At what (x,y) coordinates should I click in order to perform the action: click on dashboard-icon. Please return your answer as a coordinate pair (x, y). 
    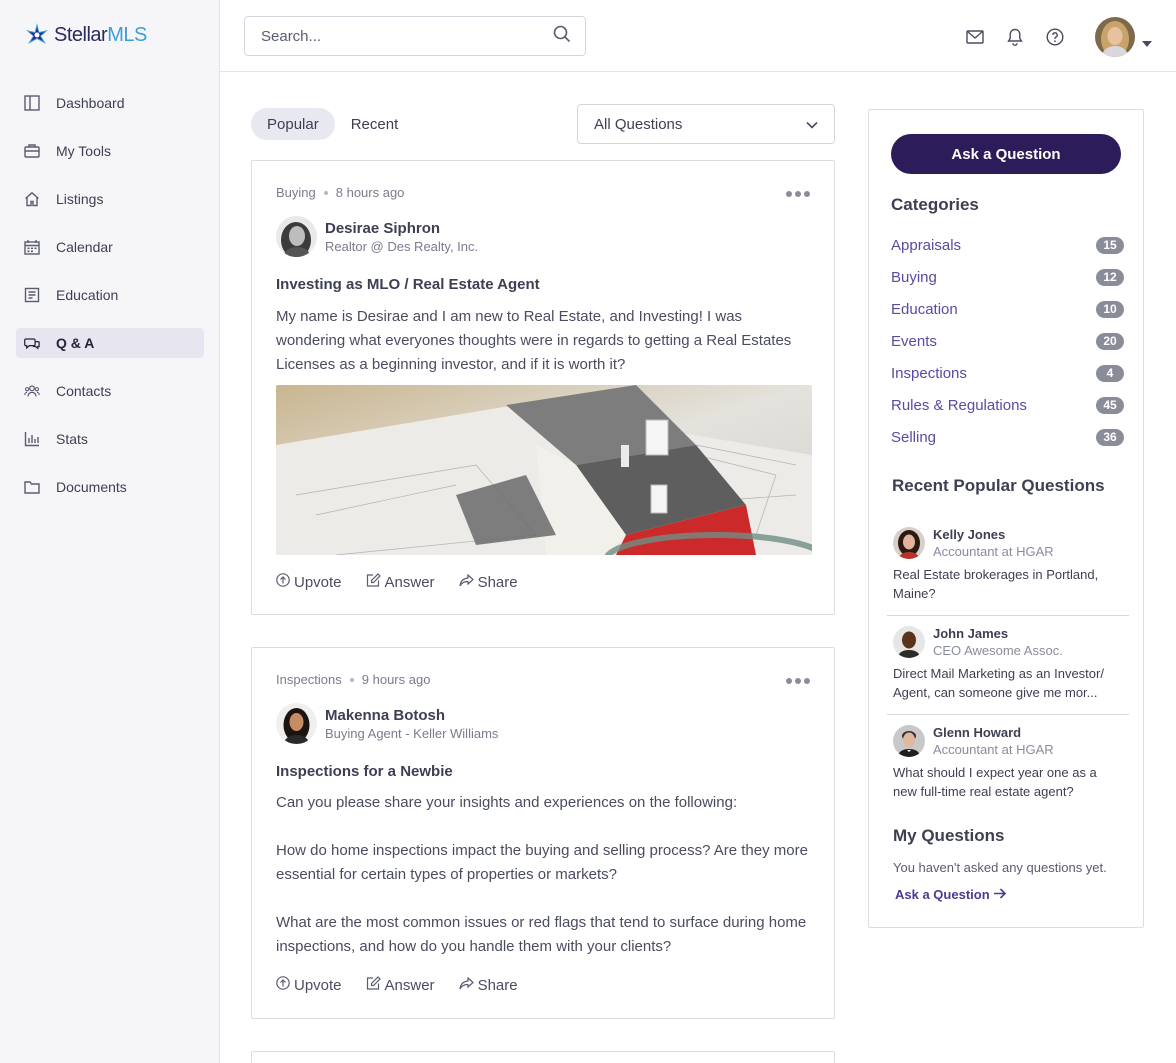
    Looking at the image, I should click on (32, 103).